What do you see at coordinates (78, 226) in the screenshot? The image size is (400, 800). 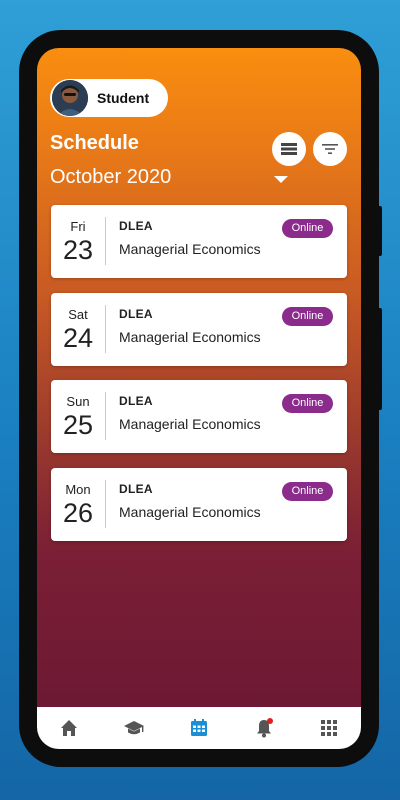 I see `day-of-week: Fri` at bounding box center [78, 226].